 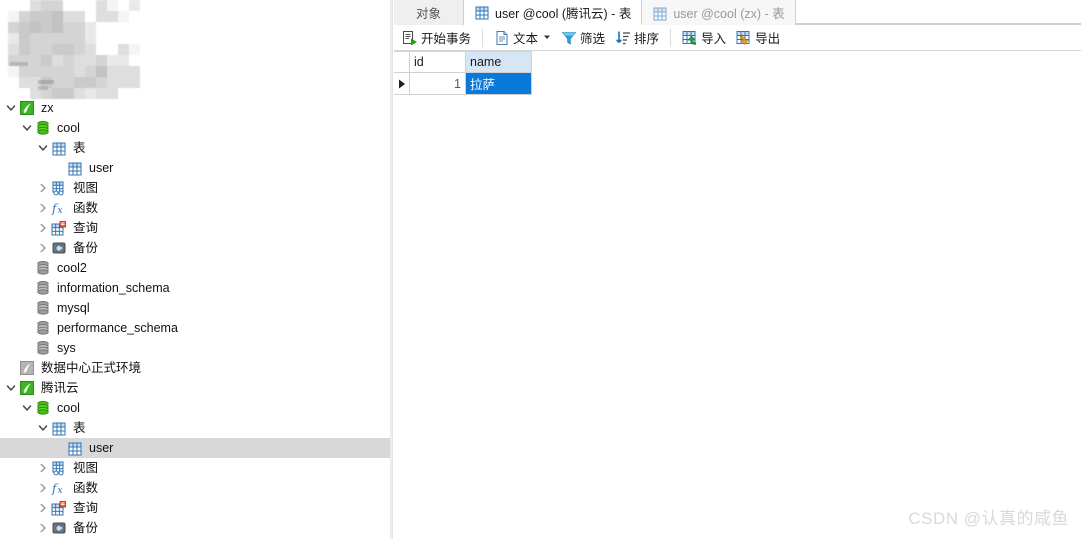 I want to click on tree-item-conn-datacenter: 数据中心正式环境, so click(x=195, y=368).